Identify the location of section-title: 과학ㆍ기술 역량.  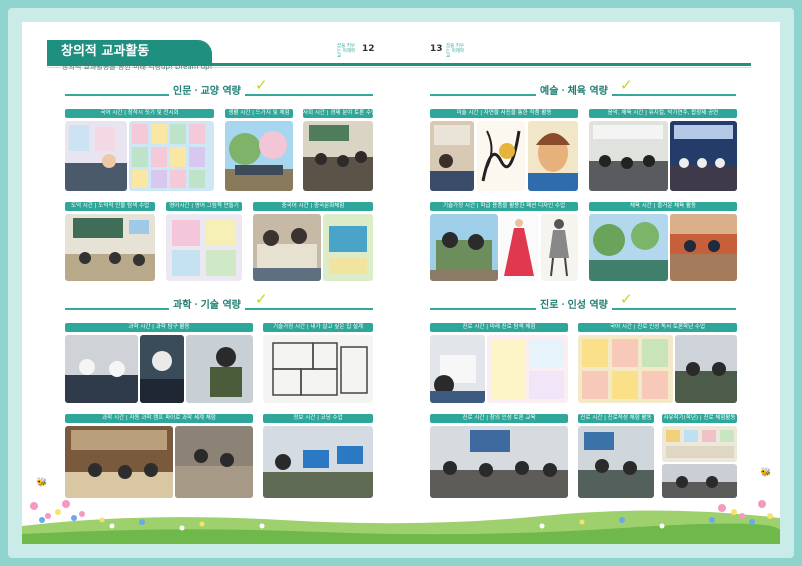
(207, 303).